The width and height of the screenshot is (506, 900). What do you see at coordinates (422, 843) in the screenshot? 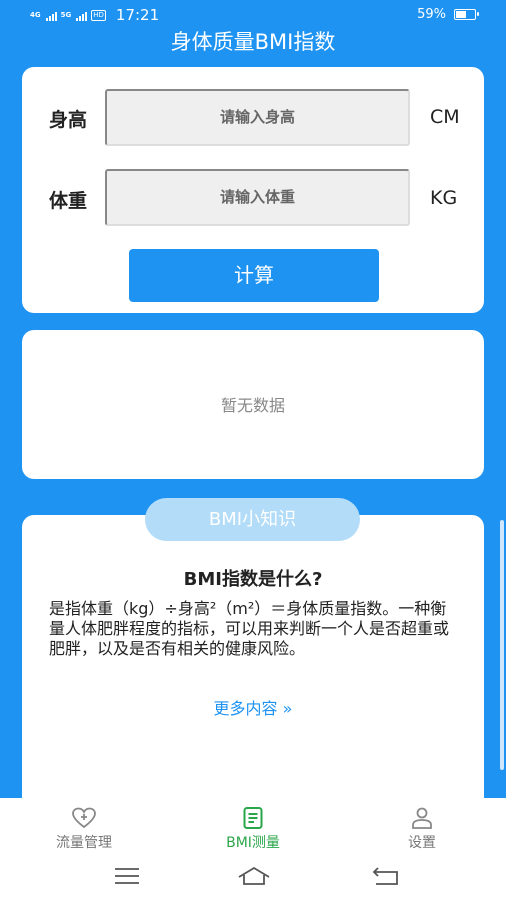
I see `tab-label: 设置` at bounding box center [422, 843].